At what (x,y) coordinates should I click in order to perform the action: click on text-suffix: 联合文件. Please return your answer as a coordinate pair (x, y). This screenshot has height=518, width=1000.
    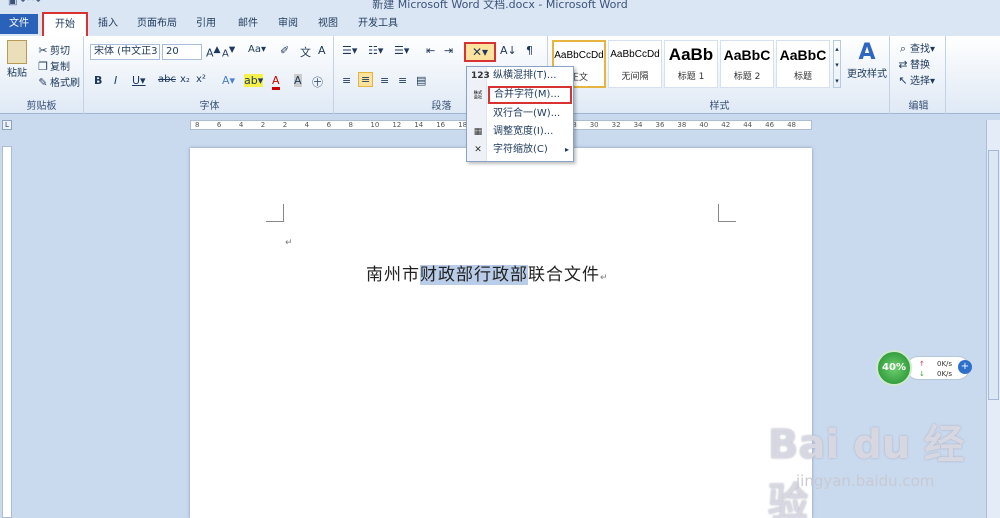
    Looking at the image, I should click on (564, 275).